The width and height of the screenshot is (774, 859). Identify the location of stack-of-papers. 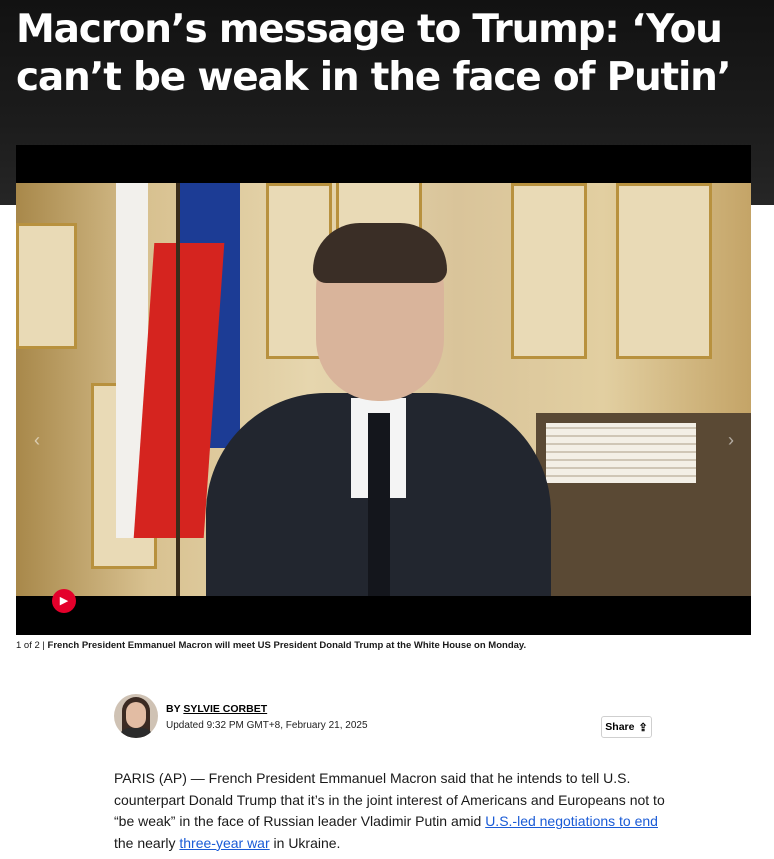
(621, 453).